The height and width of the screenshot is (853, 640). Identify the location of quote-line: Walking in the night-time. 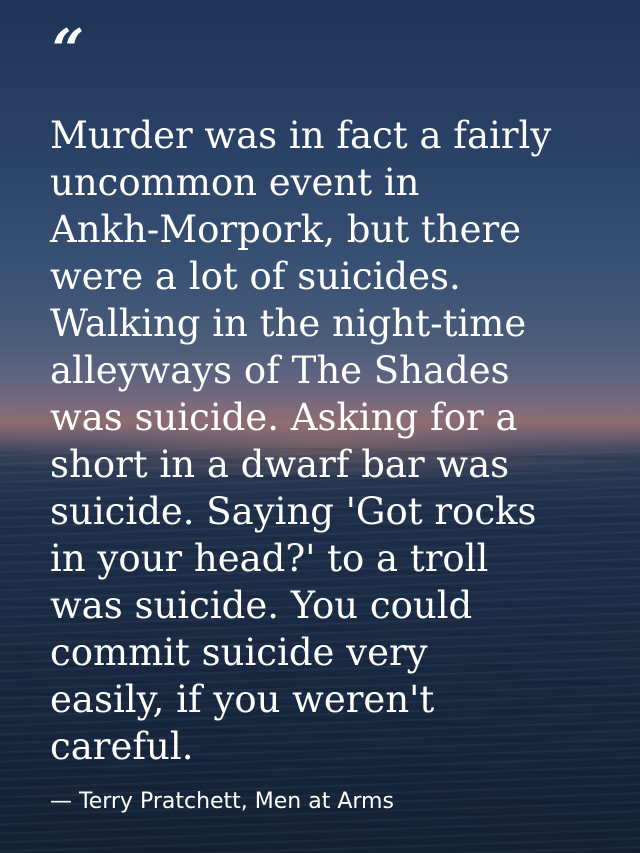
(288, 323).